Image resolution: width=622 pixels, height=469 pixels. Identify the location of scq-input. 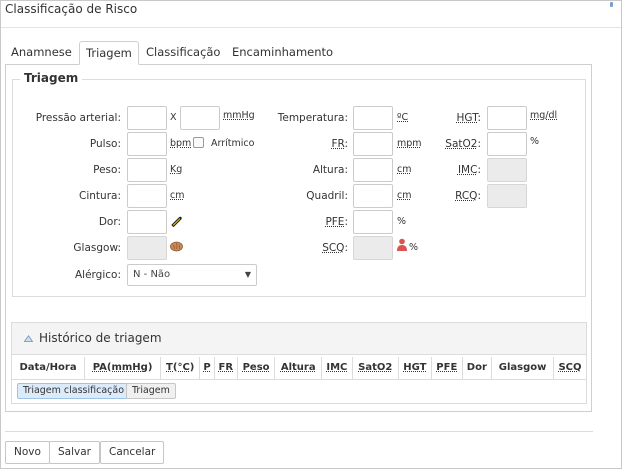
(373, 248).